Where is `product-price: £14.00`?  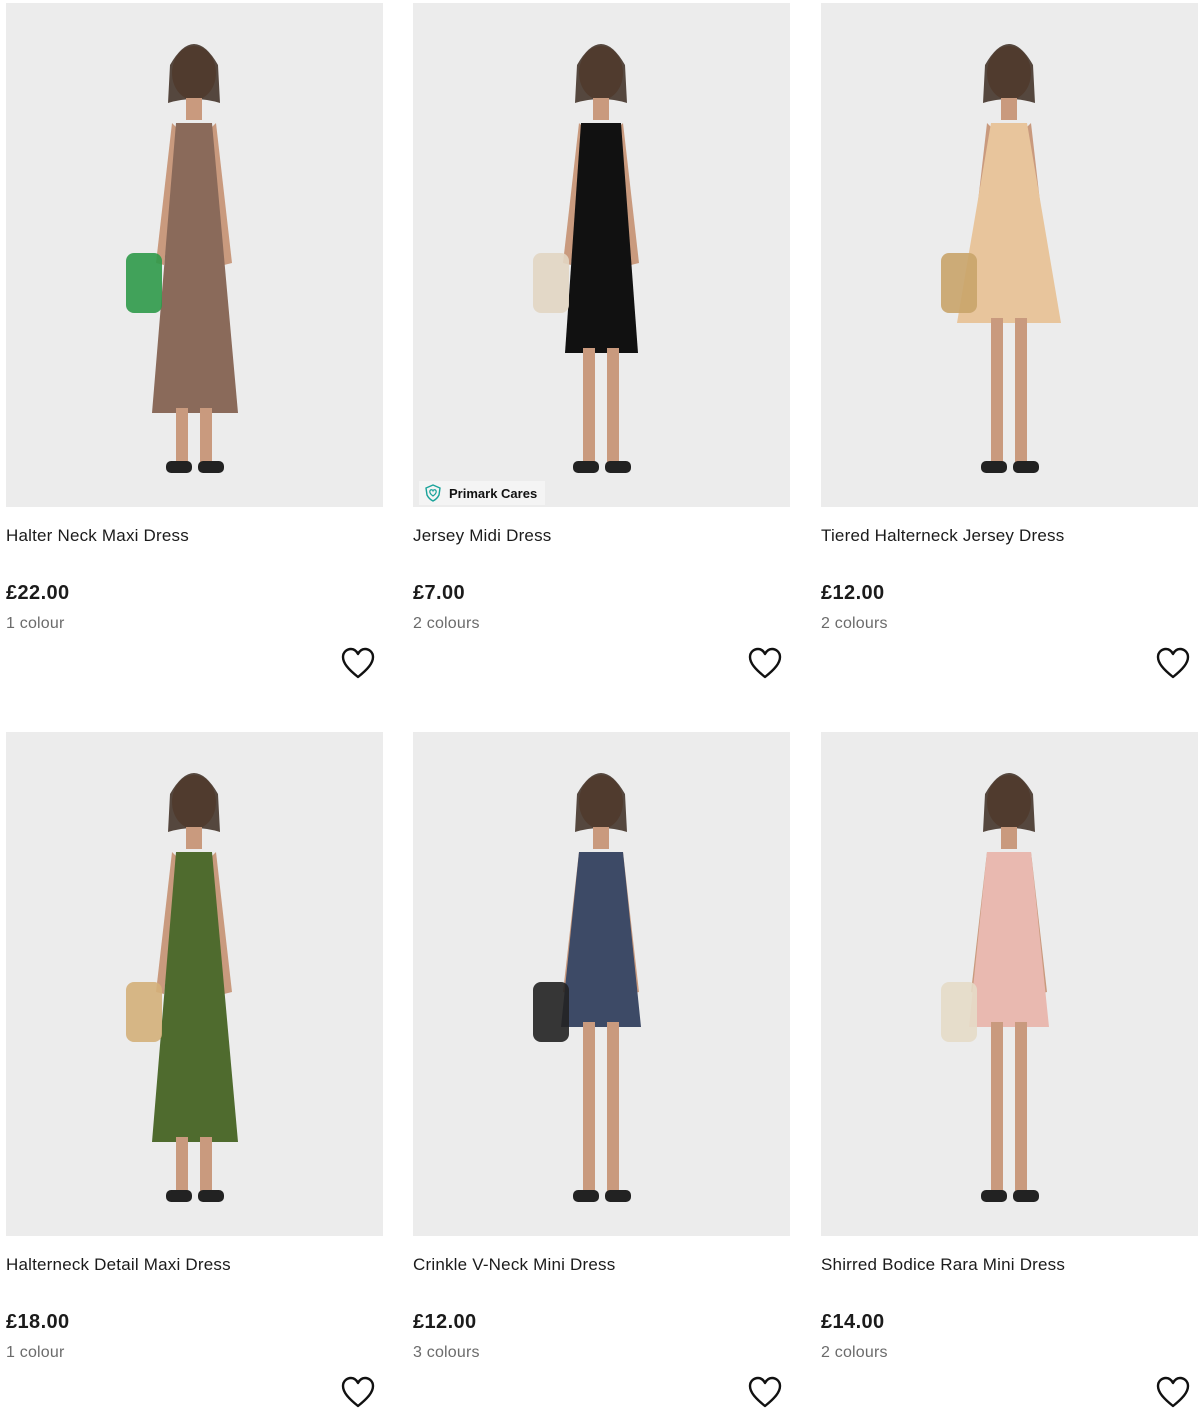
product-price: £14.00 is located at coordinates (853, 1322).